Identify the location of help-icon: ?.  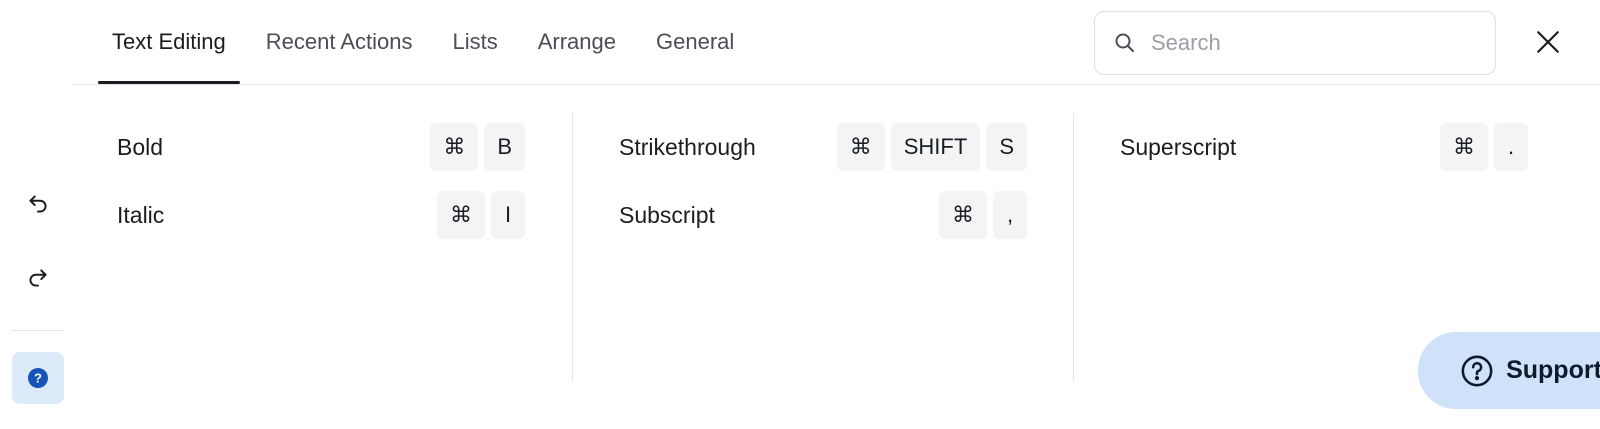
(38, 378).